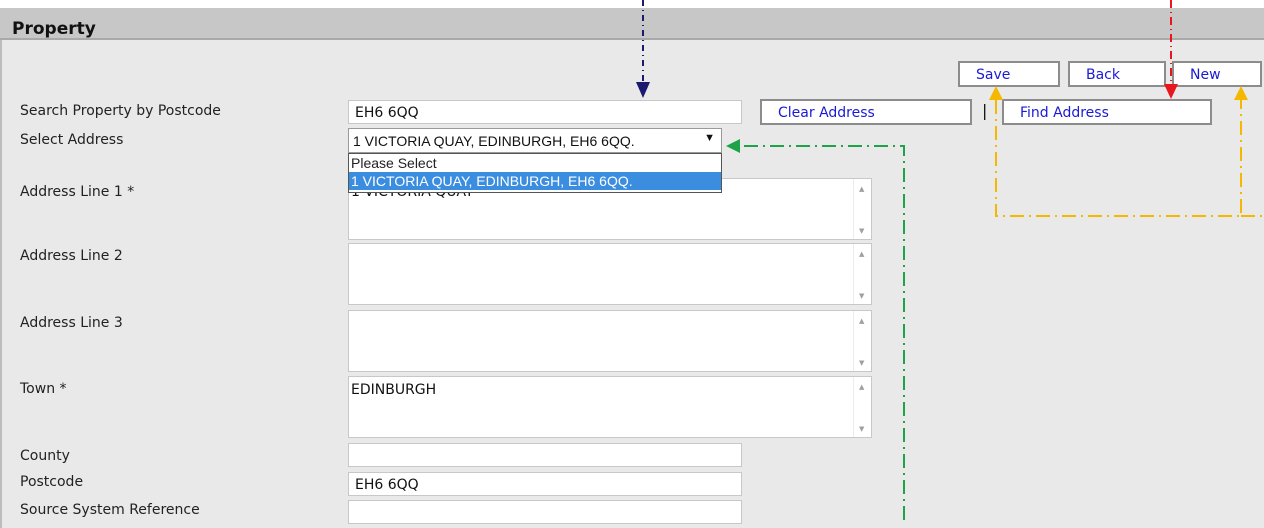 This screenshot has height=528, width=1264. I want to click on green-arrowhead, so click(733, 146).